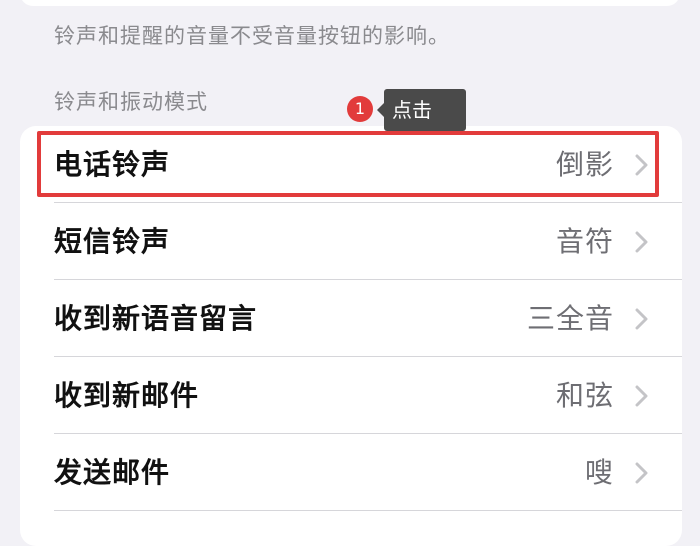 This screenshot has width=700, height=546. Describe the element at coordinates (570, 318) in the screenshot. I see `row-value: 三全音` at that location.